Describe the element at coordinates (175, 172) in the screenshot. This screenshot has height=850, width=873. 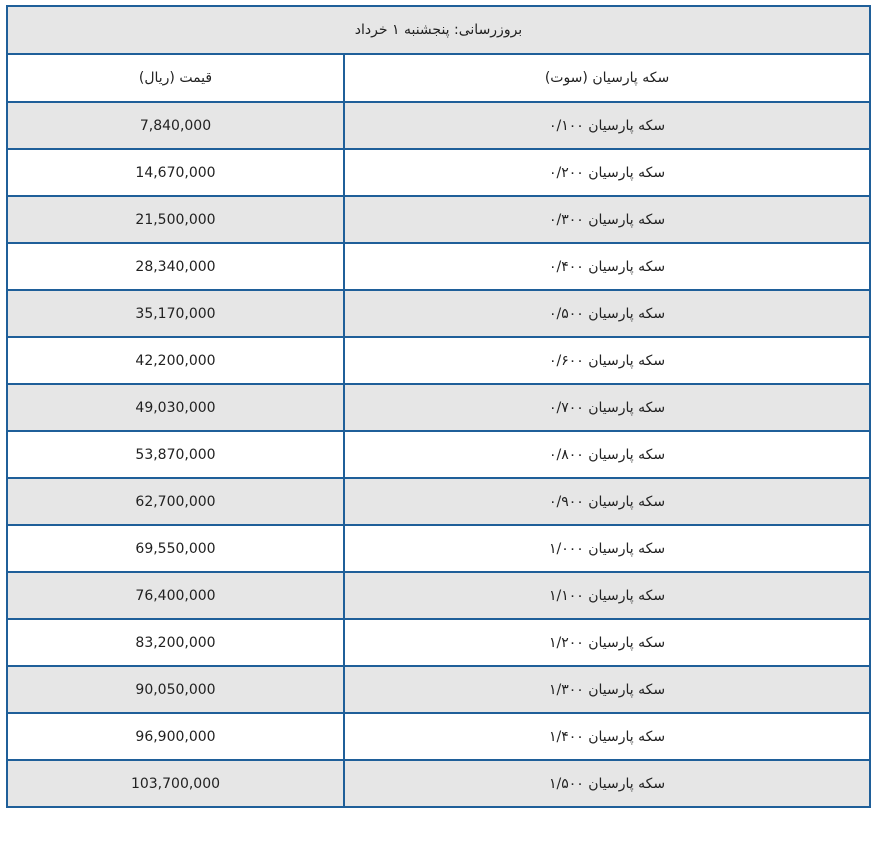
I see `price-cell: 14,670,000` at that location.